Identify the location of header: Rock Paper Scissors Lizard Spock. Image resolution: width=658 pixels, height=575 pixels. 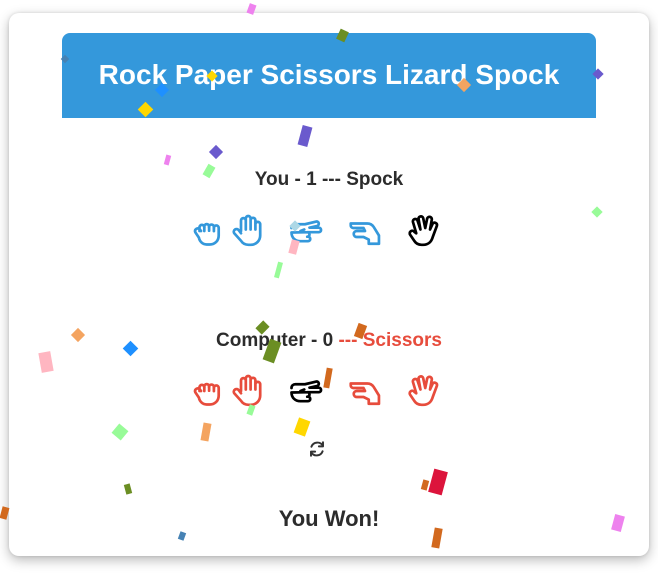
(329, 75).